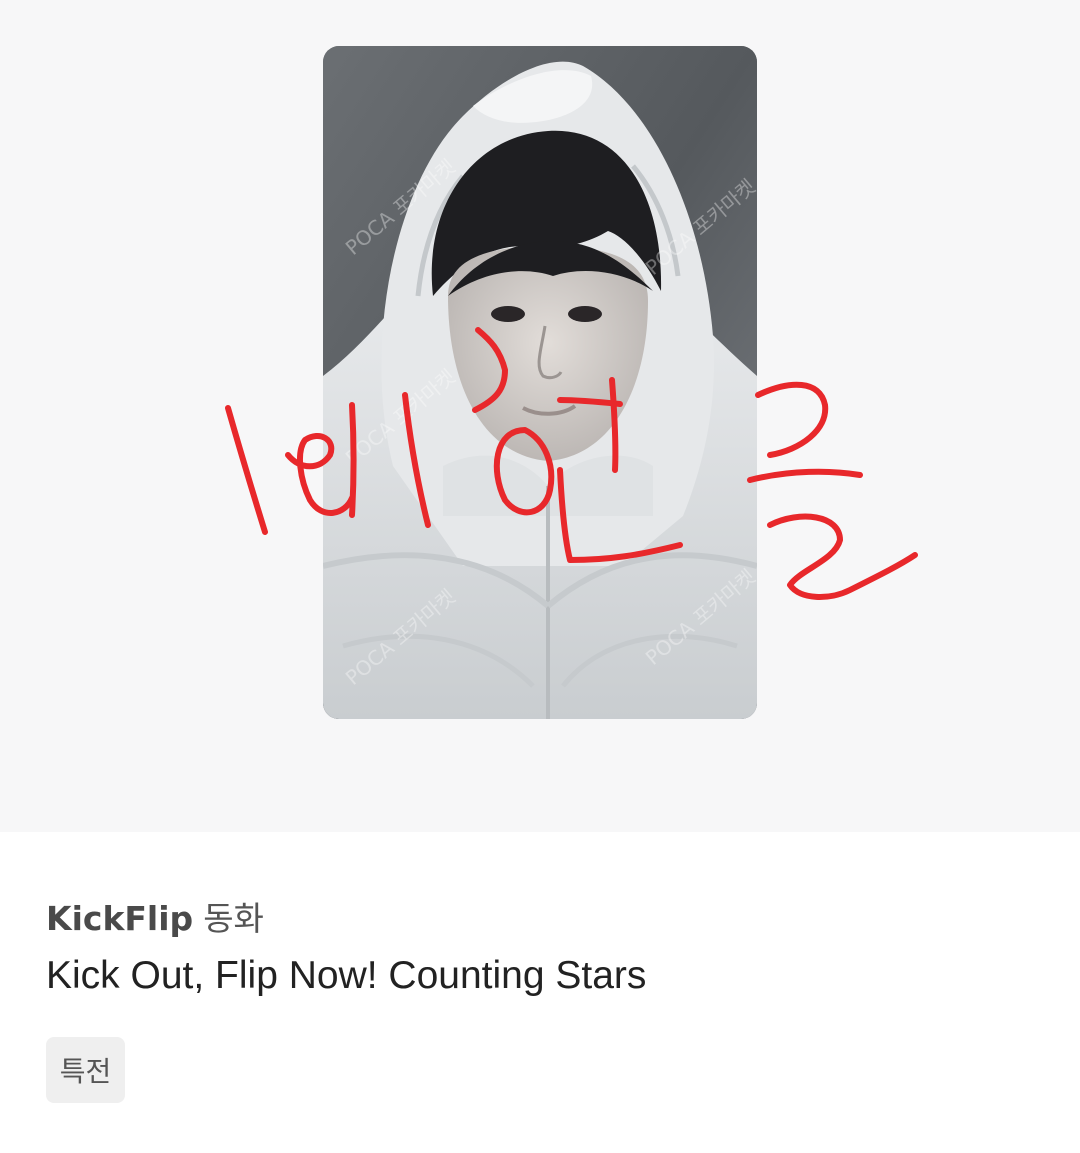 This screenshot has height=1153, width=1080. I want to click on artist-line: KickFlip 동화, so click(155, 916).